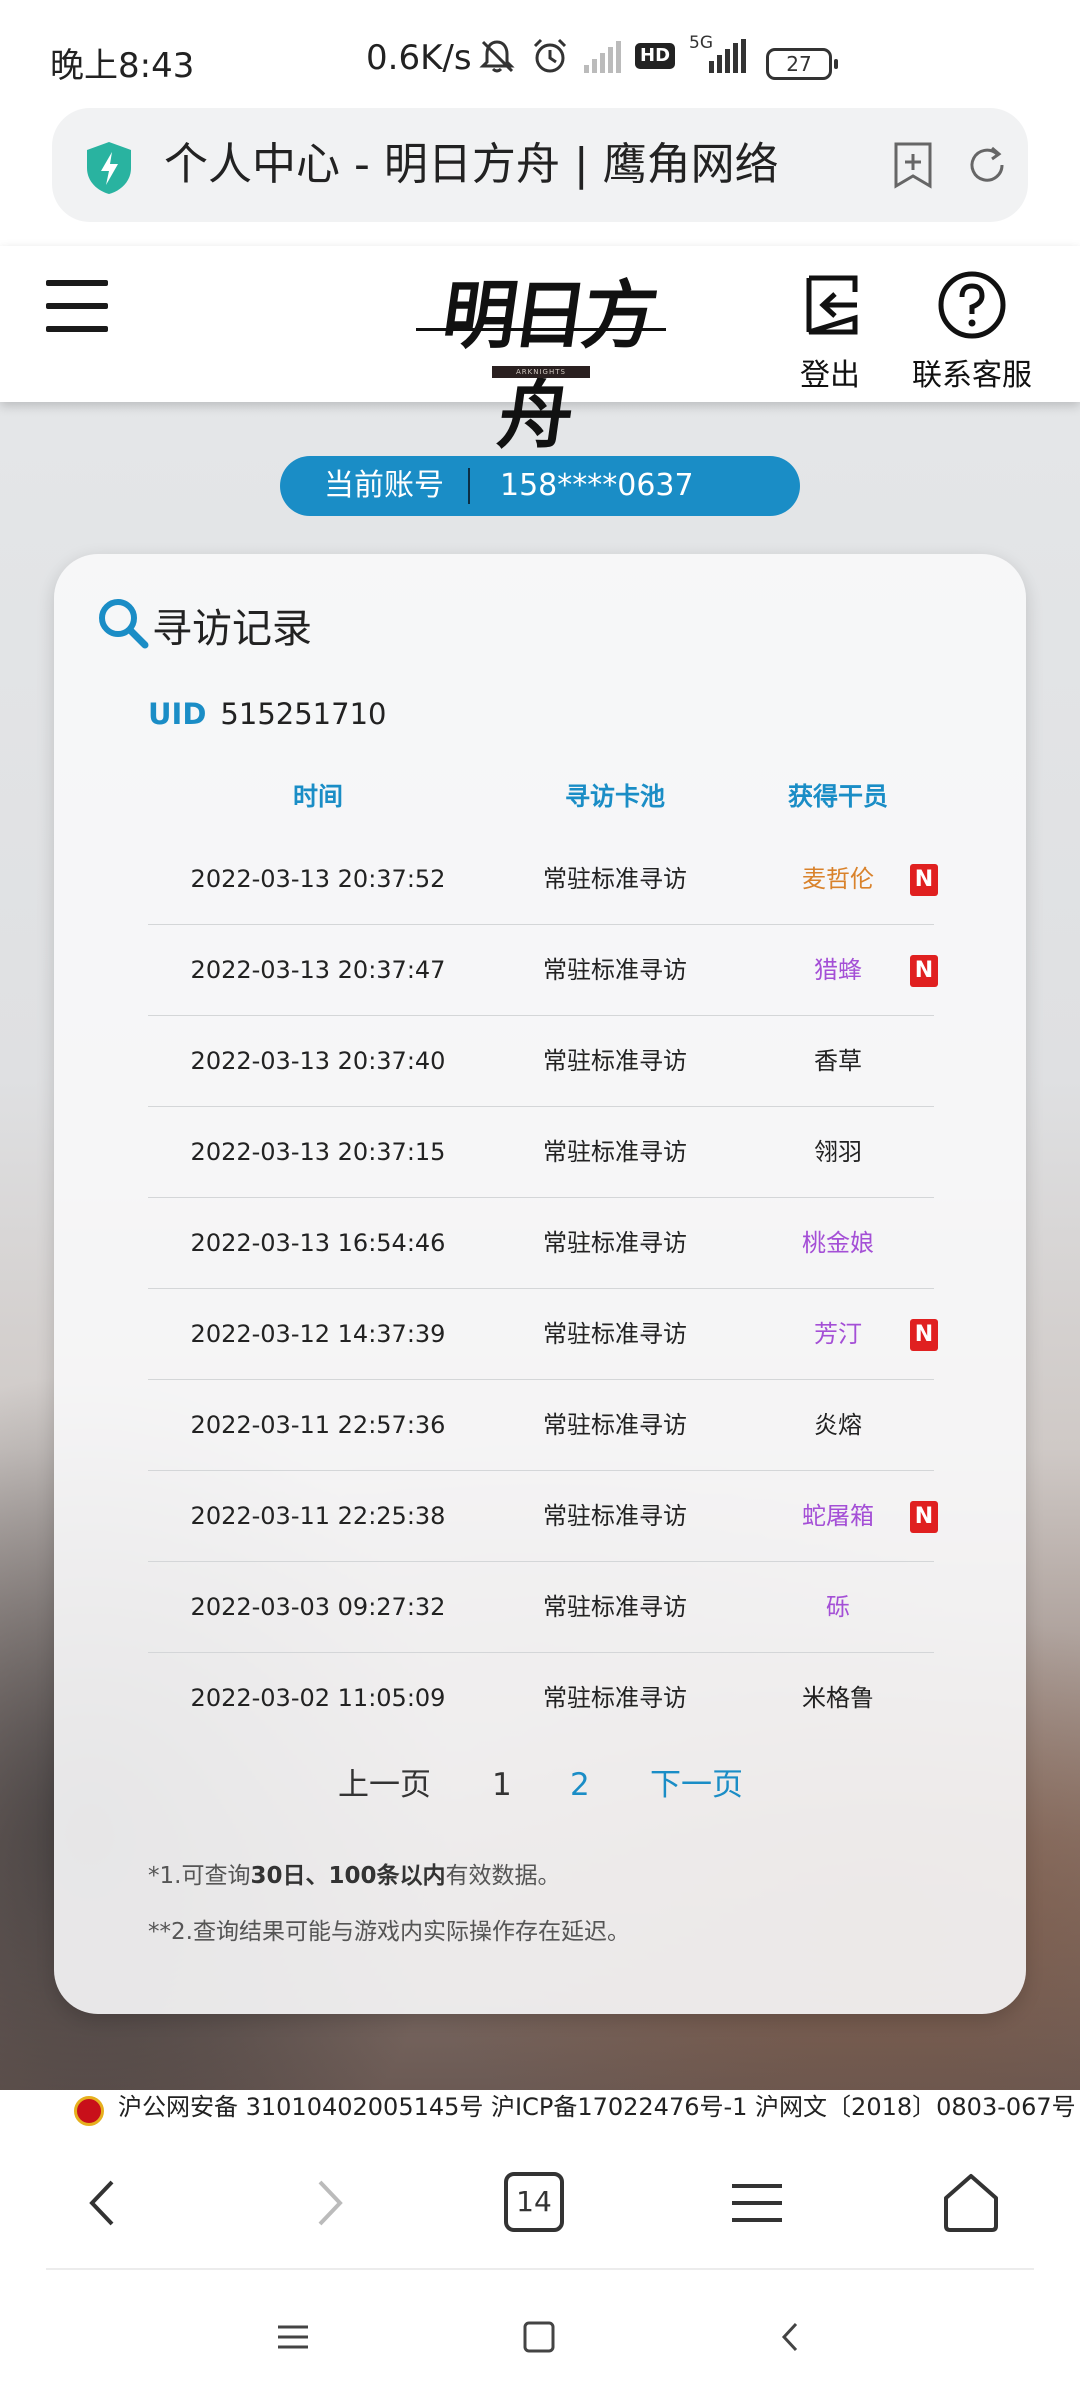  I want to click on support-label: 联系客服, so click(972, 375).